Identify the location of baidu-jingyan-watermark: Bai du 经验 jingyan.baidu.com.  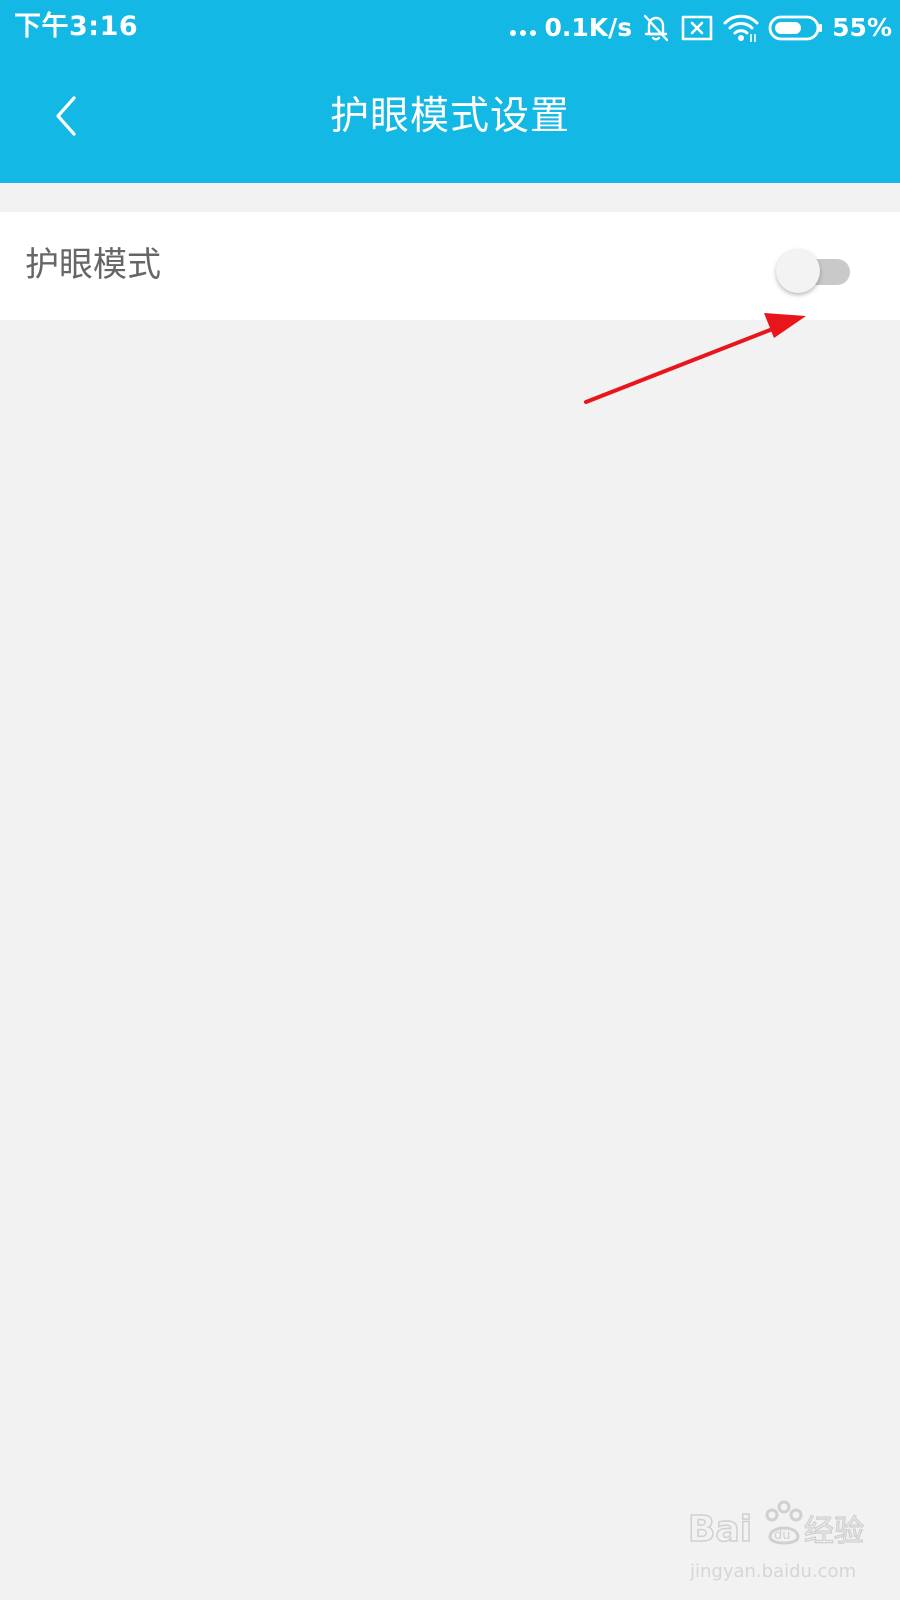
(786, 1542).